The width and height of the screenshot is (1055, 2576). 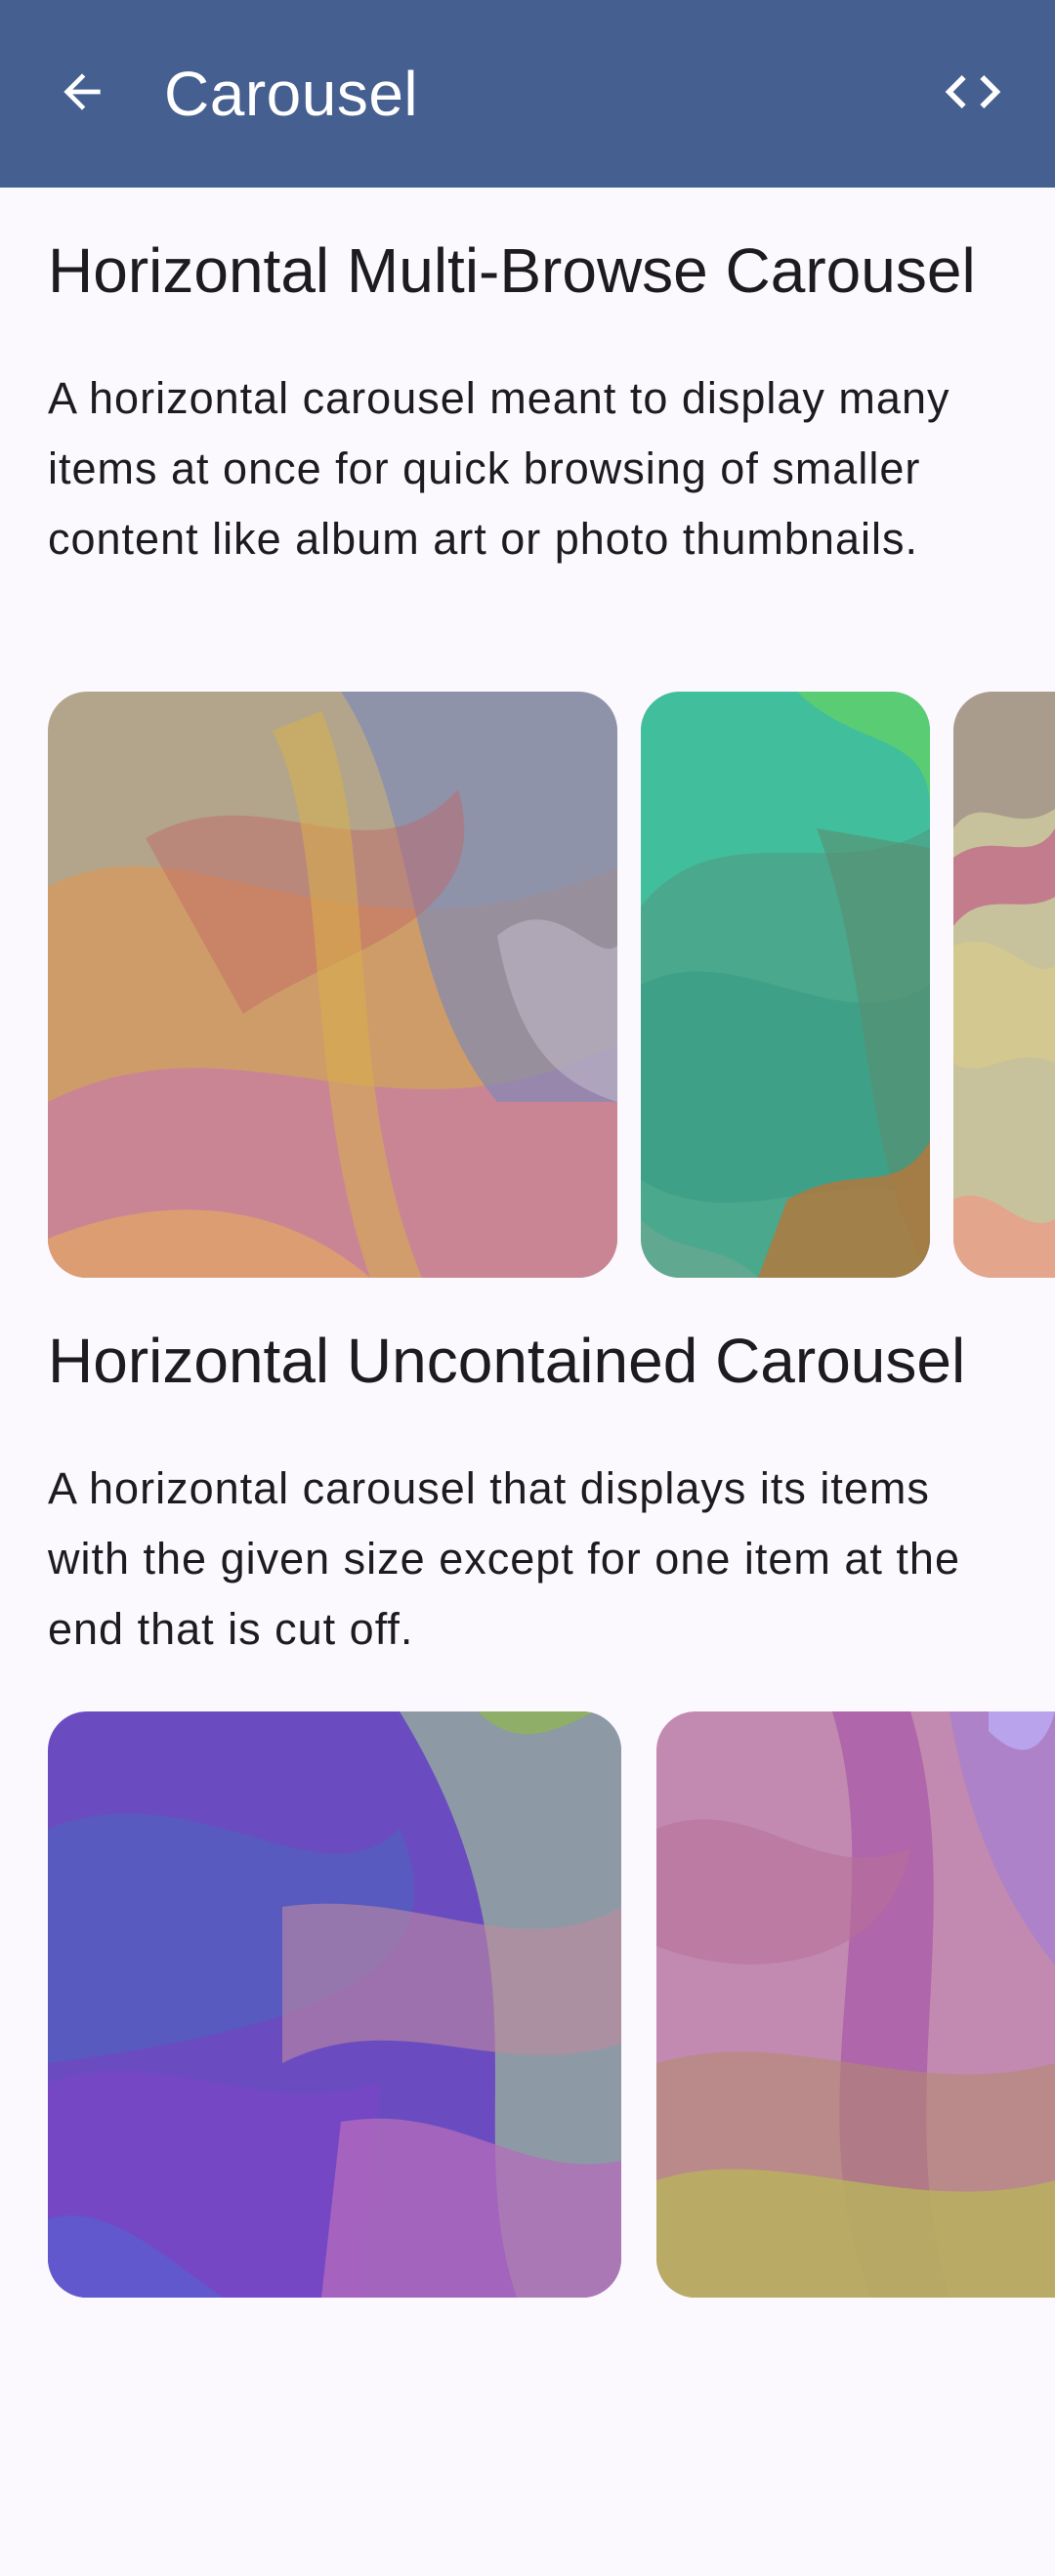 I want to click on back-button, so click(x=82, y=92).